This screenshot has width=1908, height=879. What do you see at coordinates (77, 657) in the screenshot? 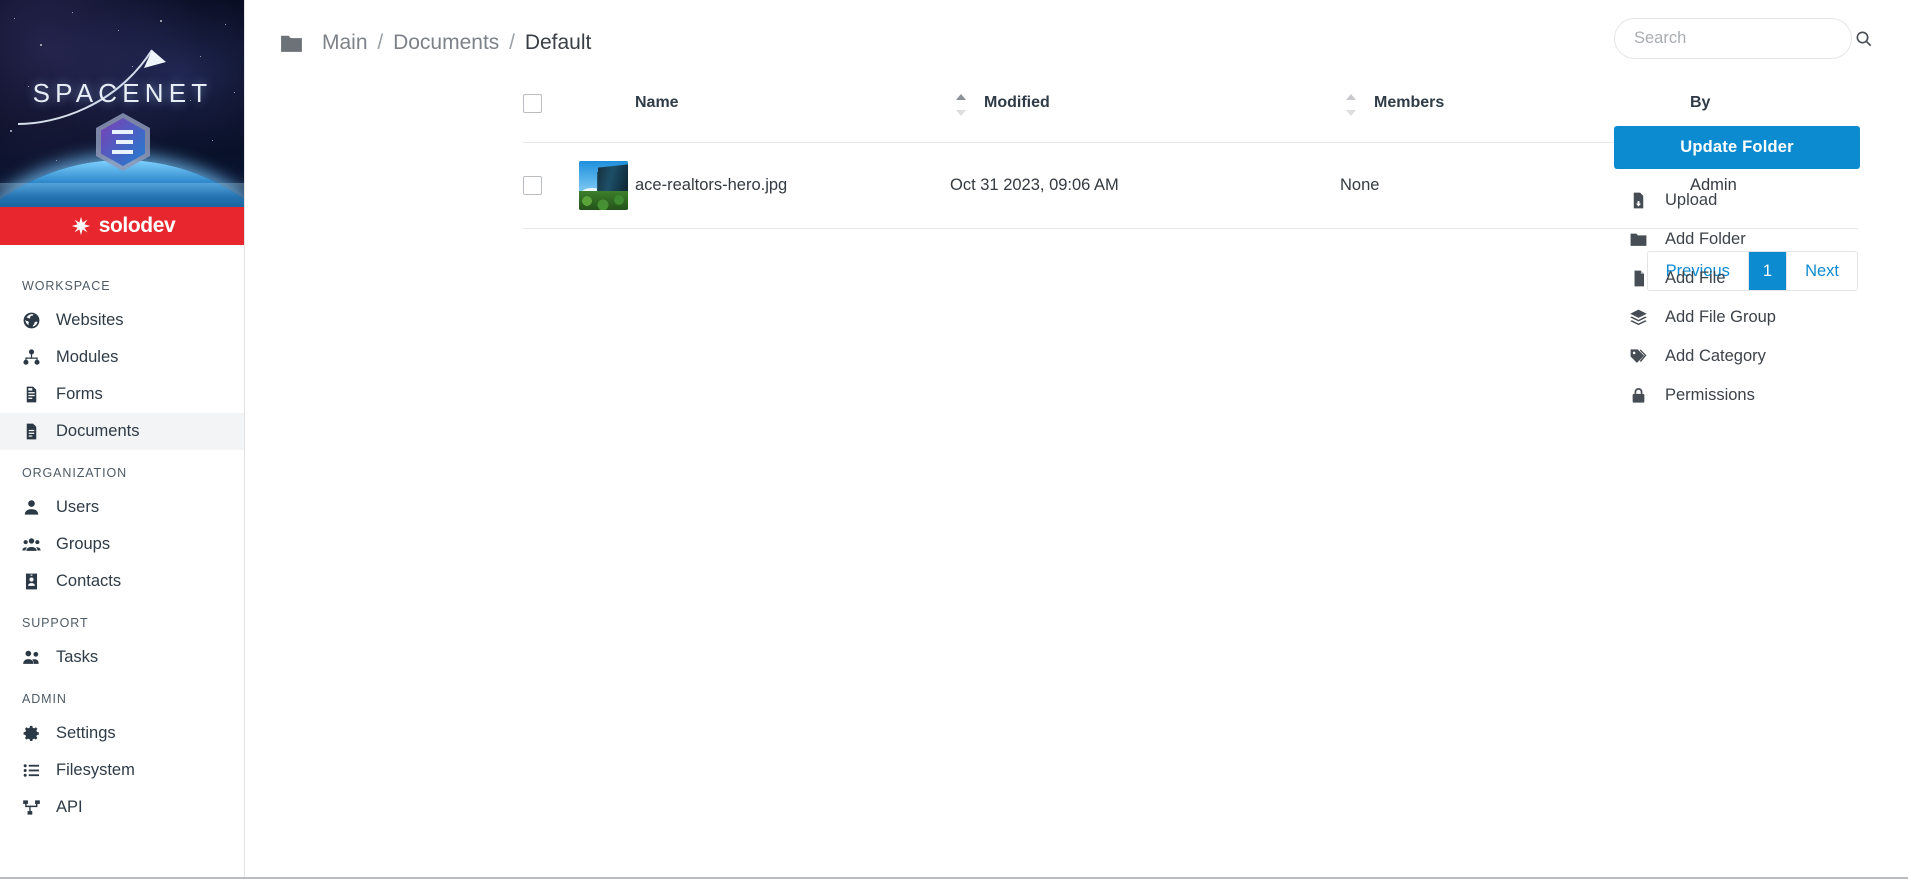
I see `sidebar-item-label: Tasks` at bounding box center [77, 657].